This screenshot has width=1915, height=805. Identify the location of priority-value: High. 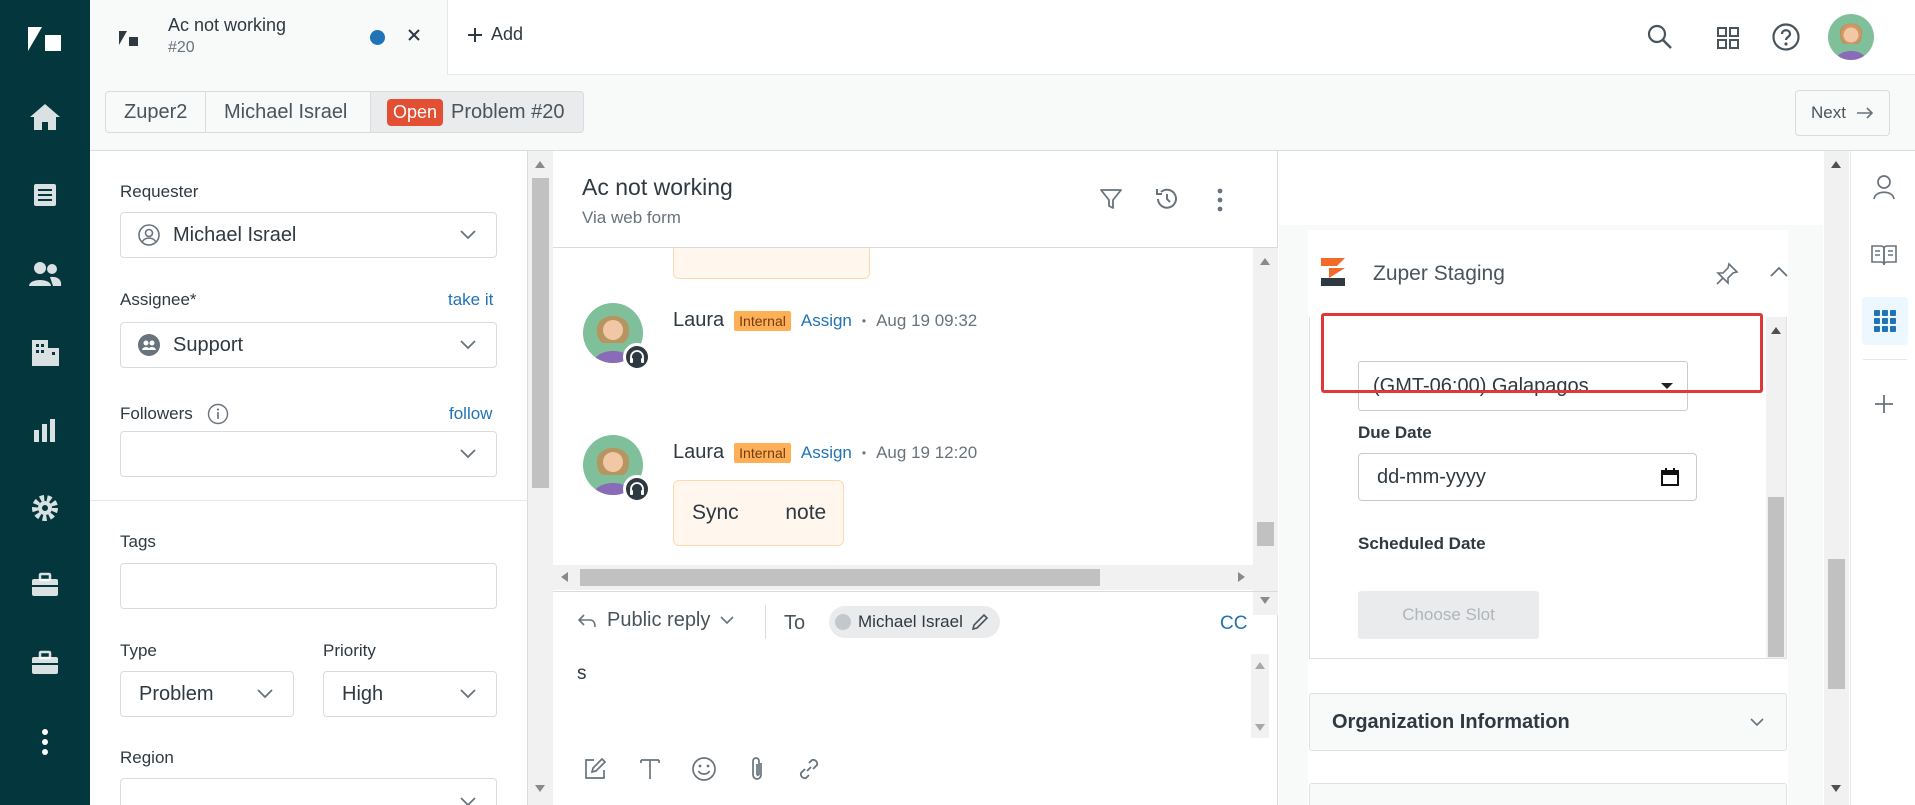
(363, 693).